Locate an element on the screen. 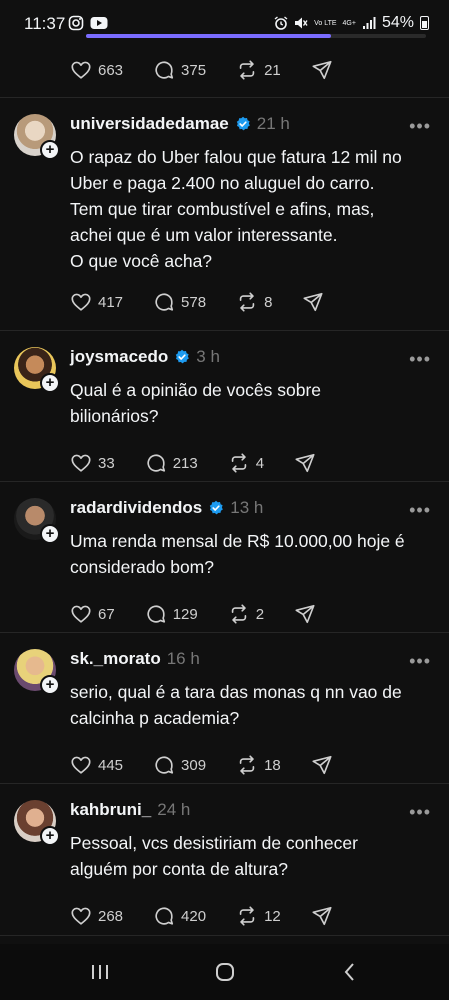  repost-button: 8 is located at coordinates (254, 302).